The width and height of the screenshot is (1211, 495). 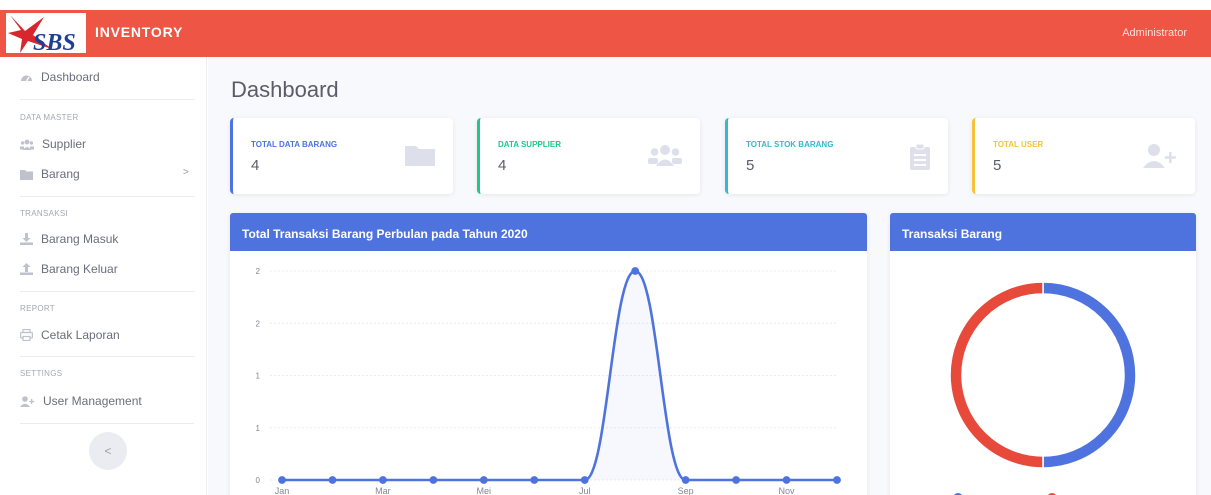 I want to click on stat-card-total-barang: TOTAL DATA BARANG 4, so click(x=341, y=156).